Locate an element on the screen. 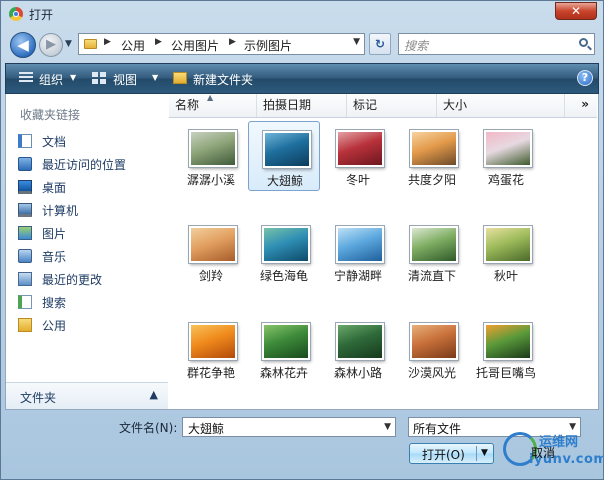 The width and height of the screenshot is (604, 480). open-button-label: 打开(O) is located at coordinates (443, 455).